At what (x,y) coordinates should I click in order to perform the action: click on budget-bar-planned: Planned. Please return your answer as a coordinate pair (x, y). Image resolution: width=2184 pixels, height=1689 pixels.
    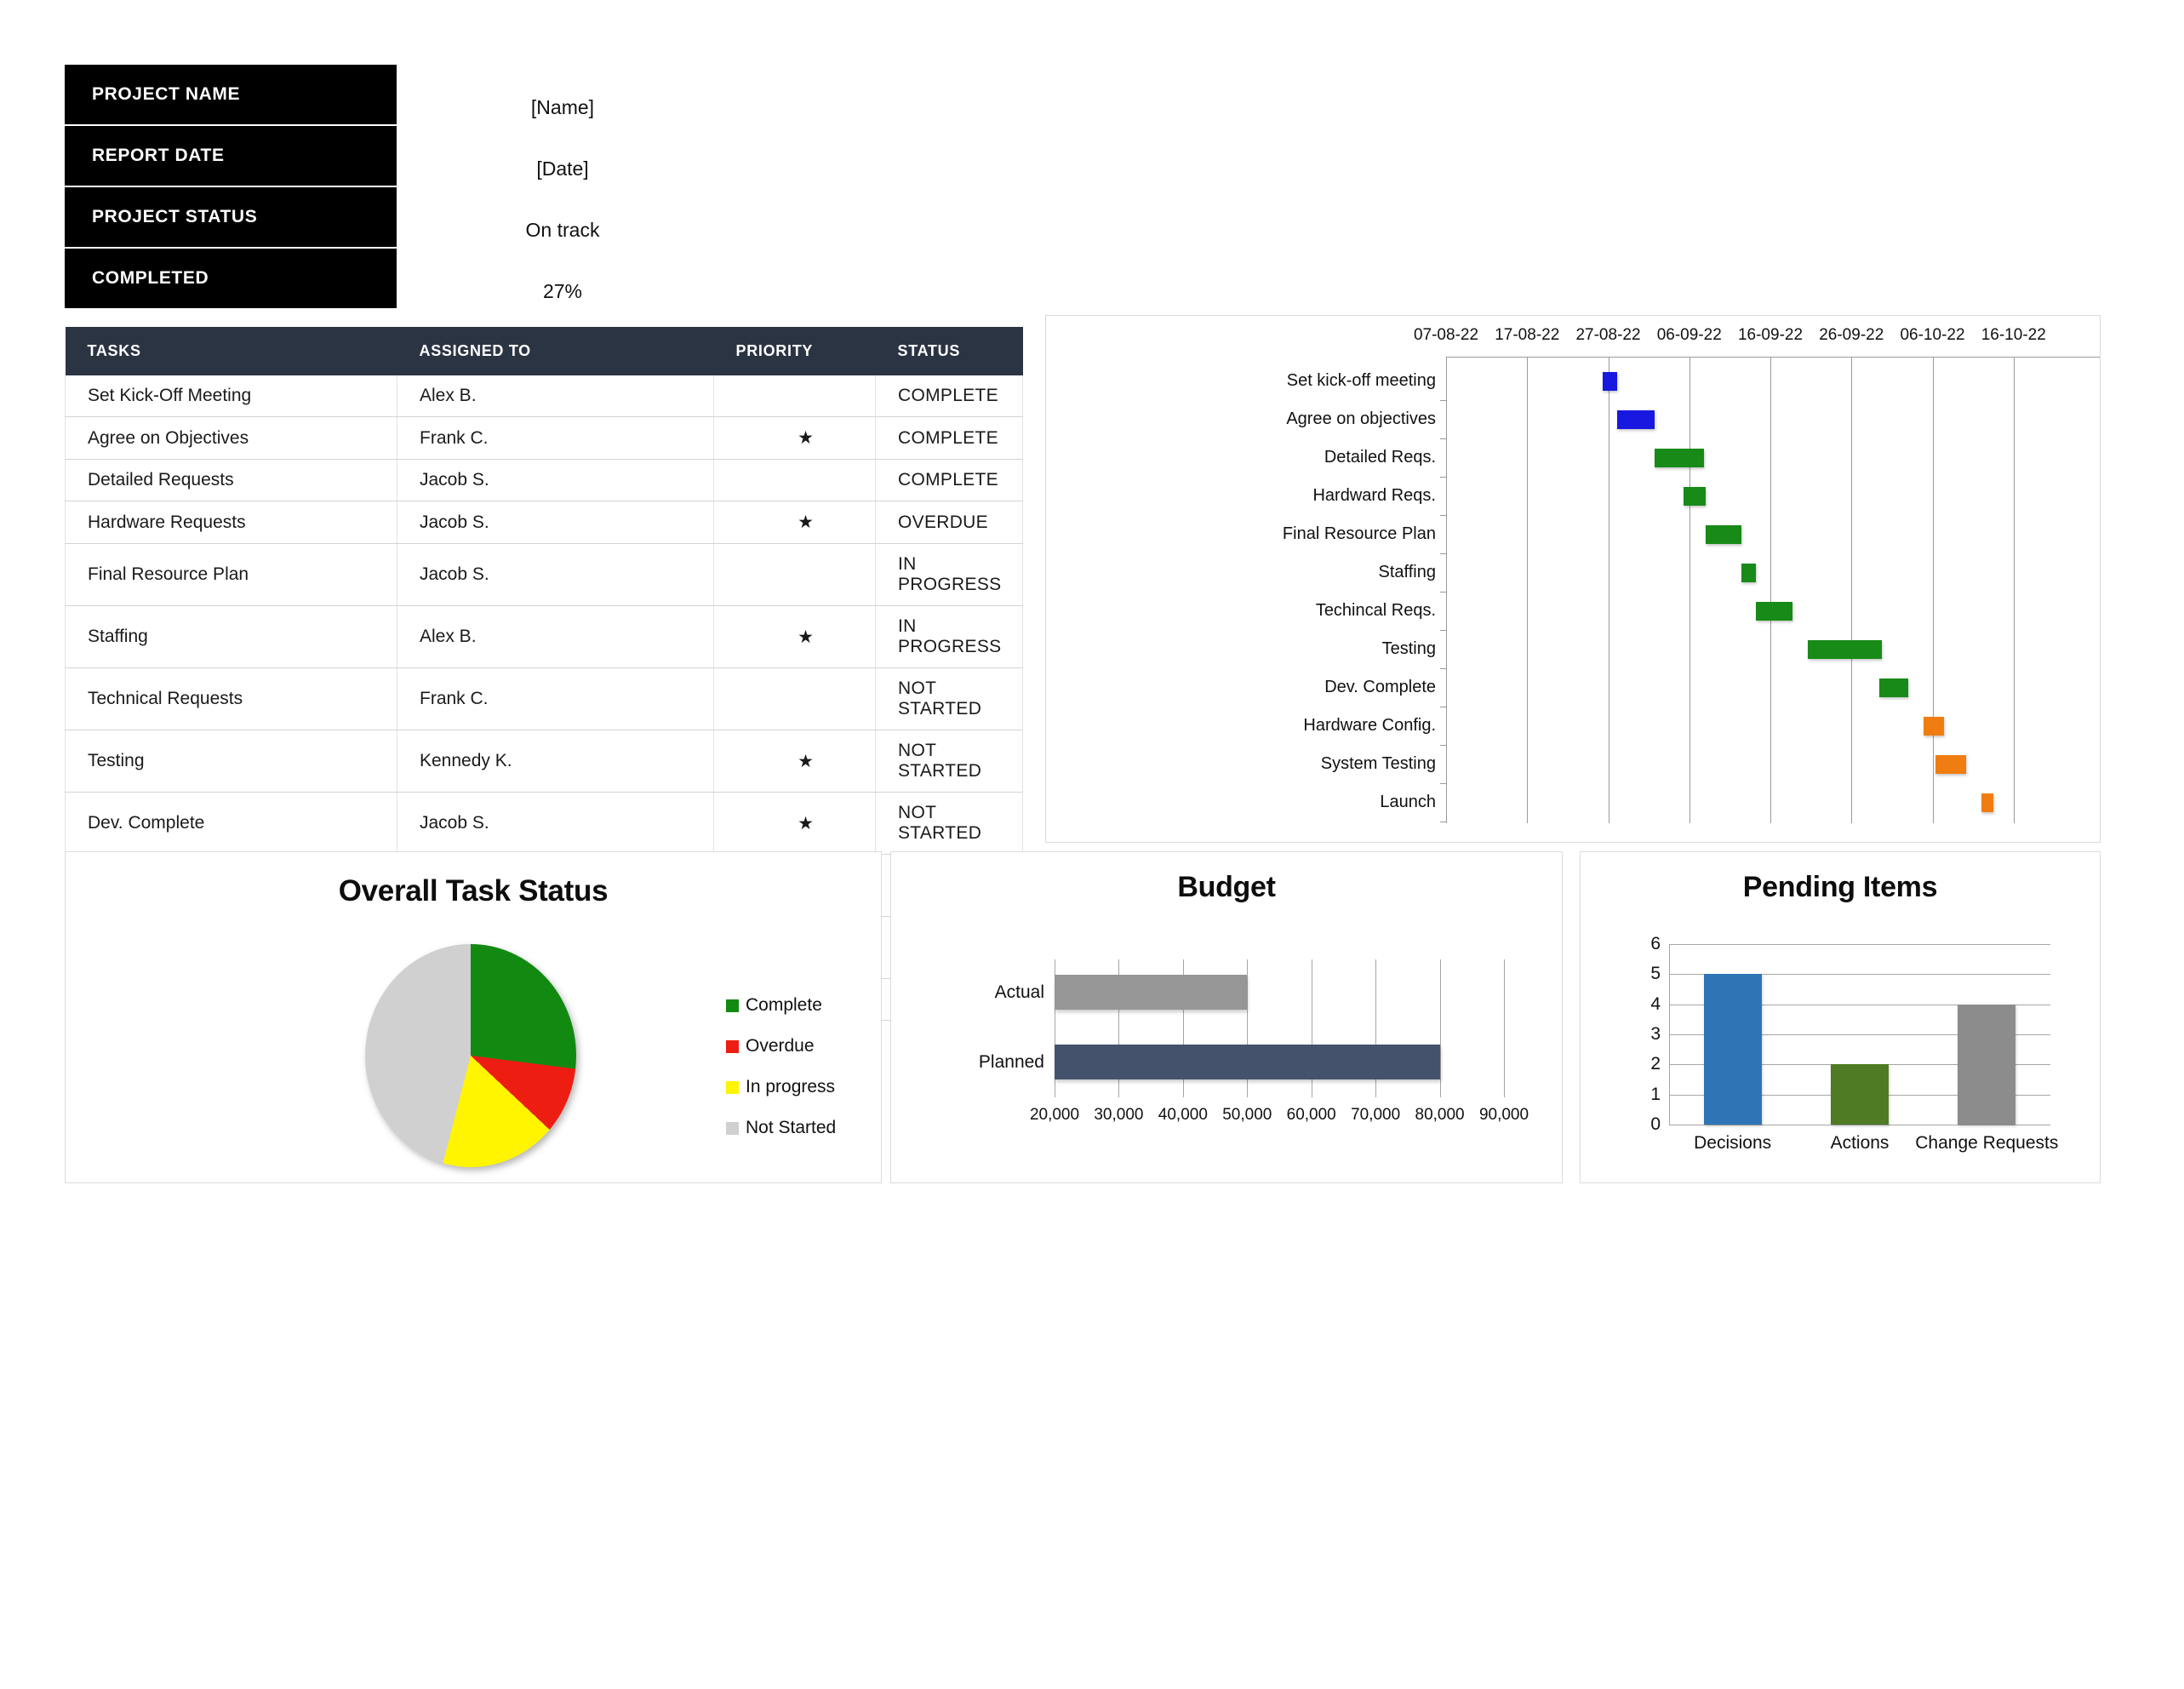
    Looking at the image, I should click on (1209, 1062).